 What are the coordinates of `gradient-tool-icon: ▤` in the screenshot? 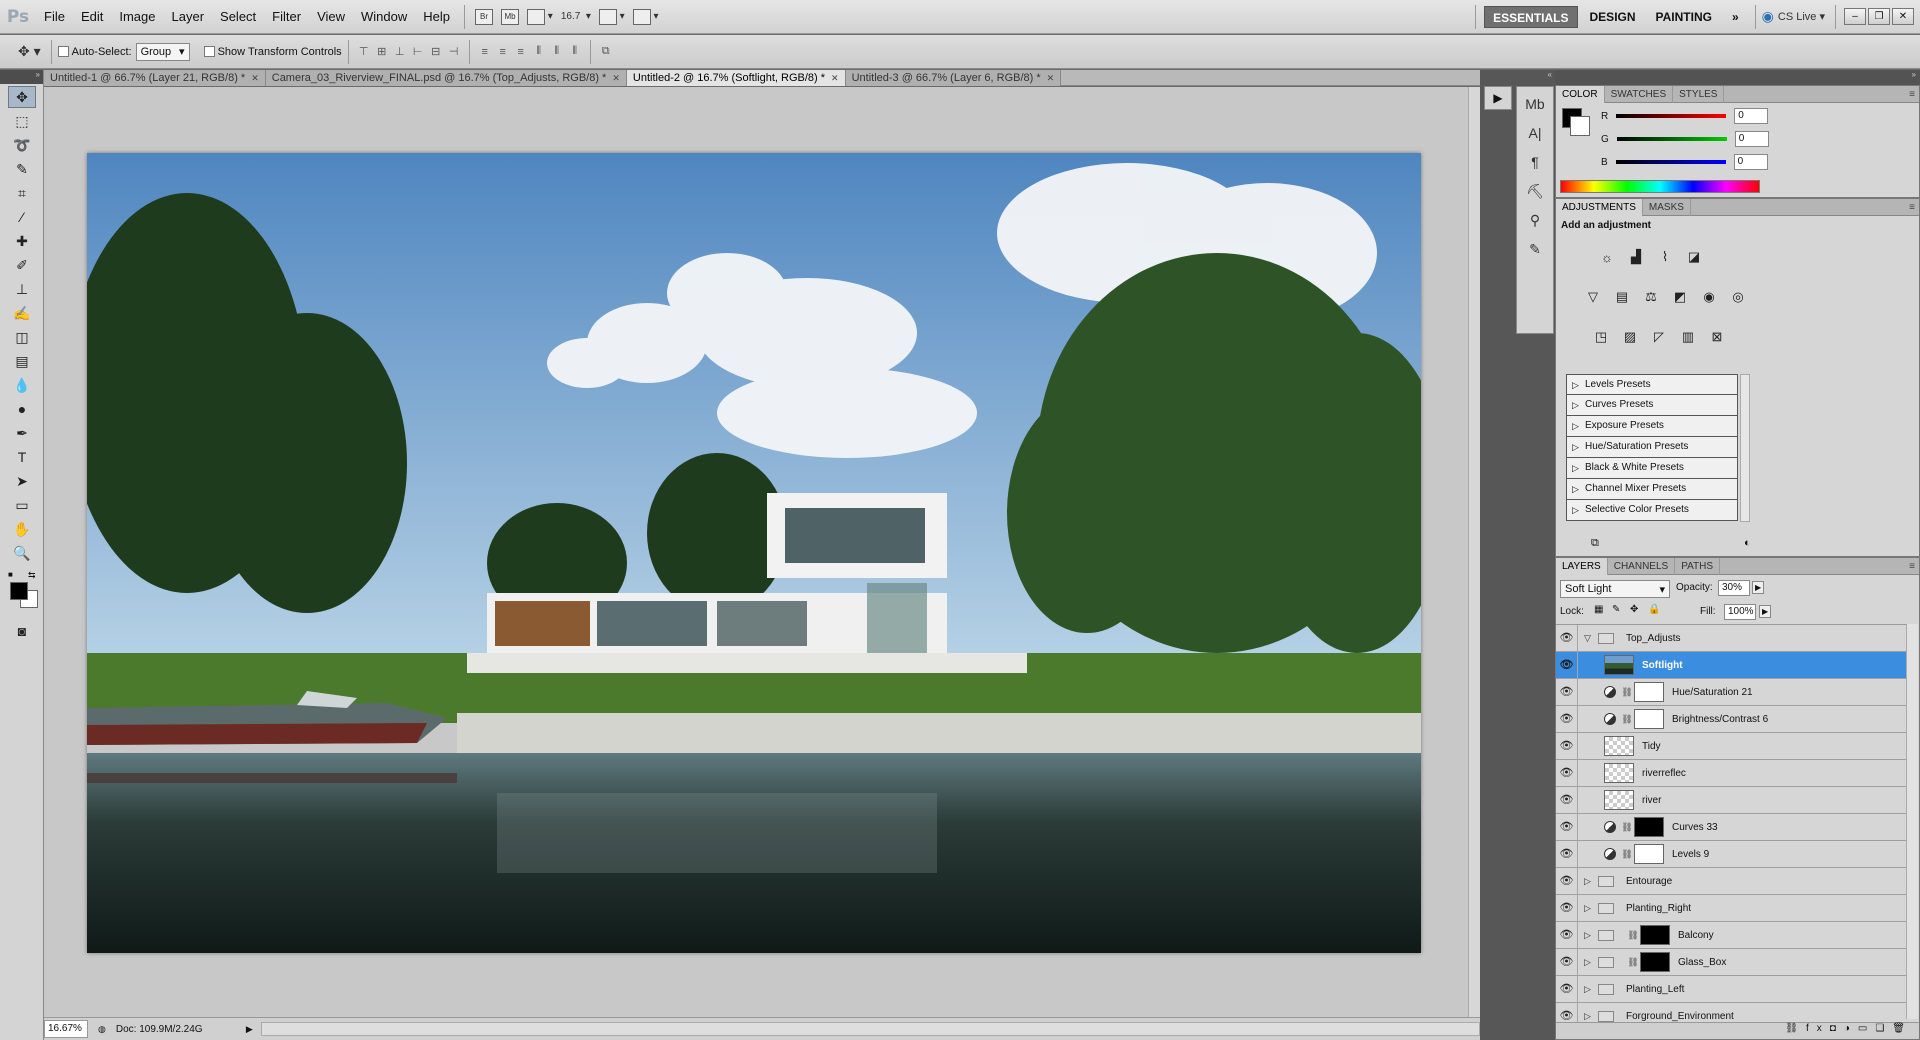 It's located at (22, 361).